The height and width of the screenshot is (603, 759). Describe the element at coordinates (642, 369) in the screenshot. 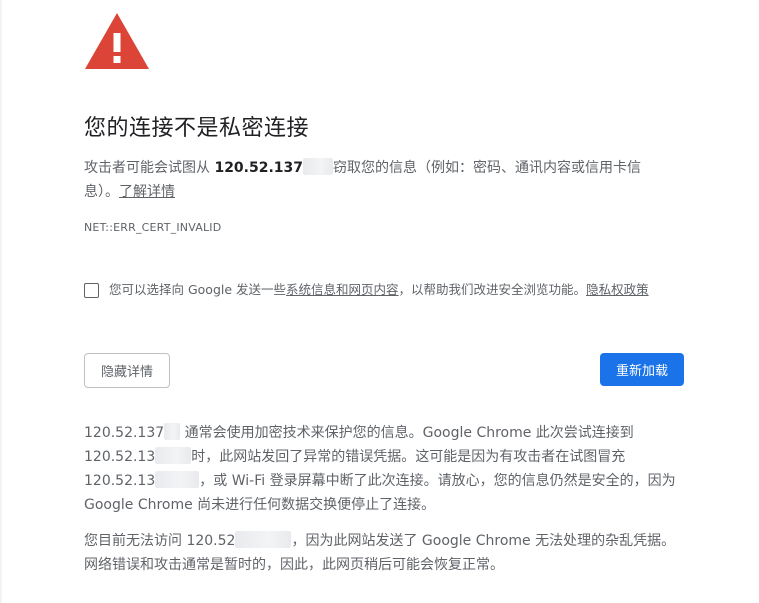

I see `reload-button: 重新加载` at that location.